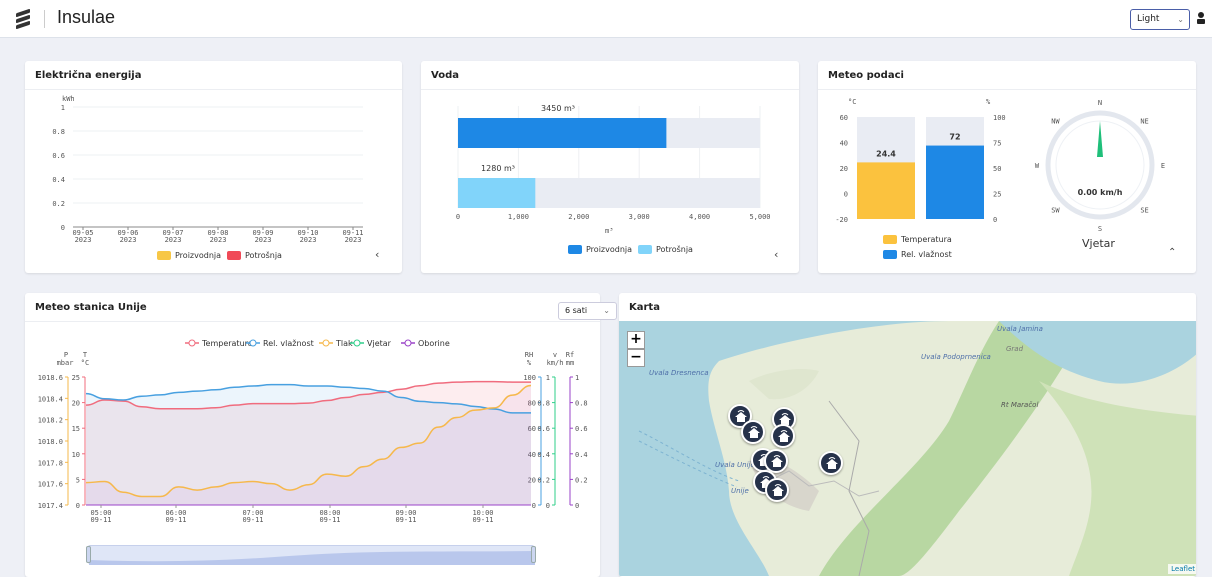 Image resolution: width=1212 pixels, height=577 pixels. I want to click on pressure-tick-label: 1018.0, so click(50, 442).